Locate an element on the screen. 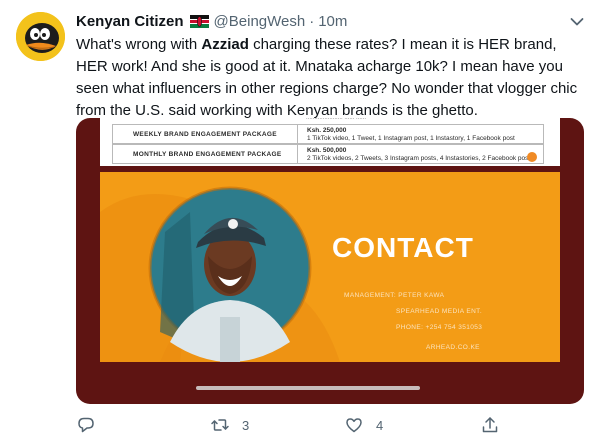 This screenshot has height=442, width=599. orange-dot-icon is located at coordinates (532, 157).